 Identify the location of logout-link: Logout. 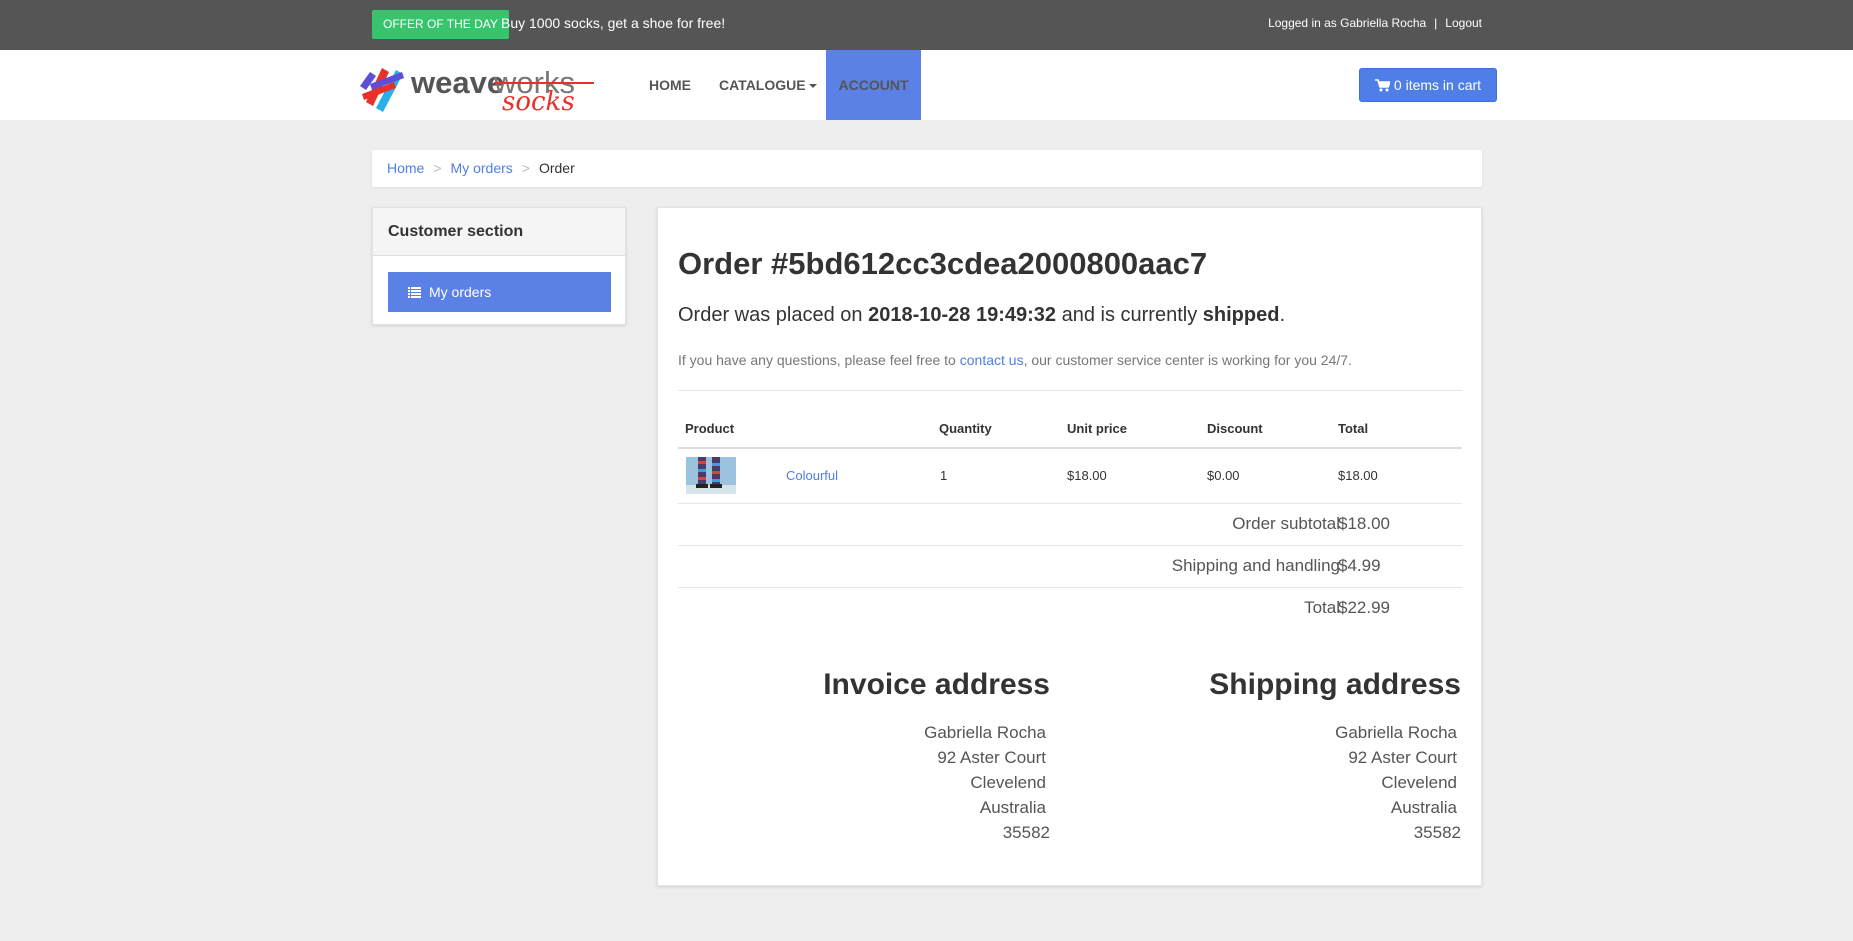
(1463, 23).